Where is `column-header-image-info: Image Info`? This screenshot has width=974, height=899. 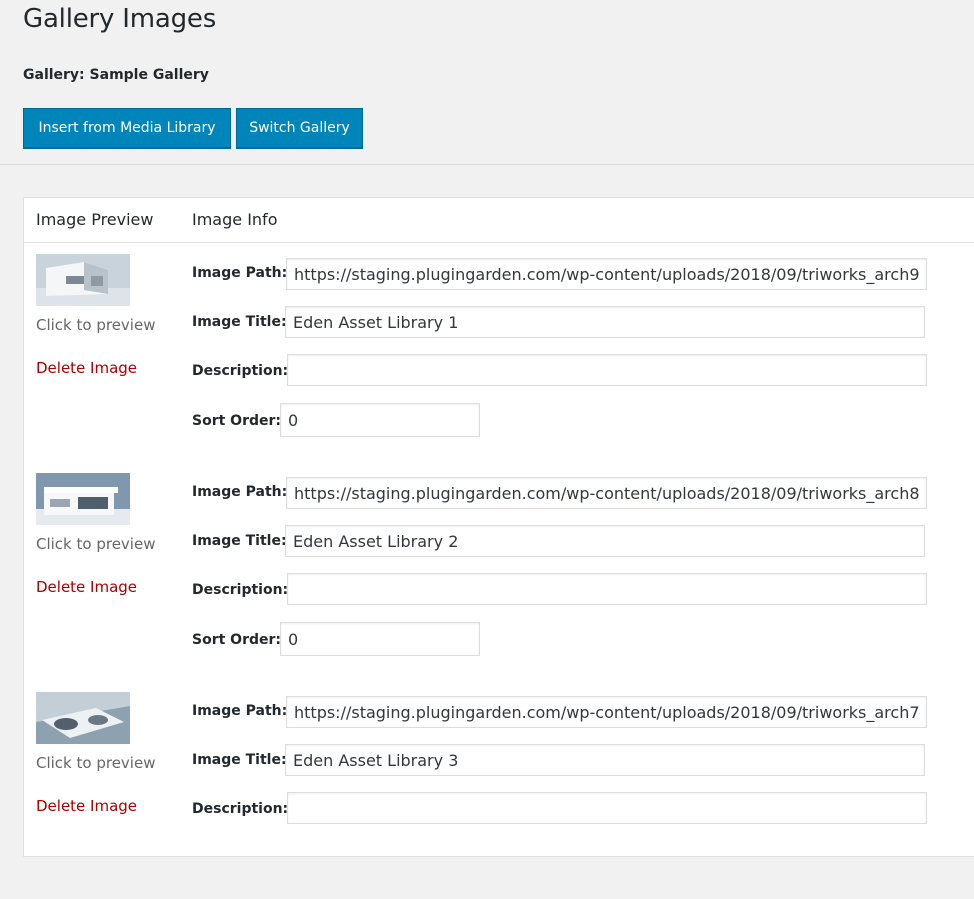 column-header-image-info: Image Info is located at coordinates (235, 219).